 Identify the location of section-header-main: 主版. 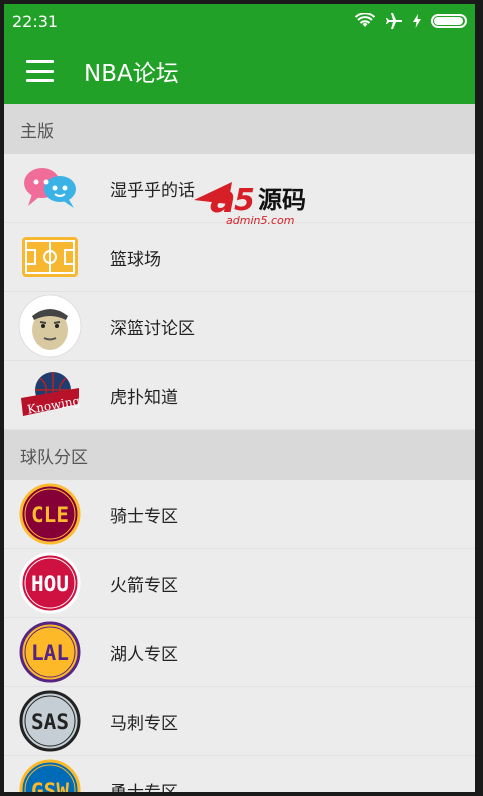
(239, 129).